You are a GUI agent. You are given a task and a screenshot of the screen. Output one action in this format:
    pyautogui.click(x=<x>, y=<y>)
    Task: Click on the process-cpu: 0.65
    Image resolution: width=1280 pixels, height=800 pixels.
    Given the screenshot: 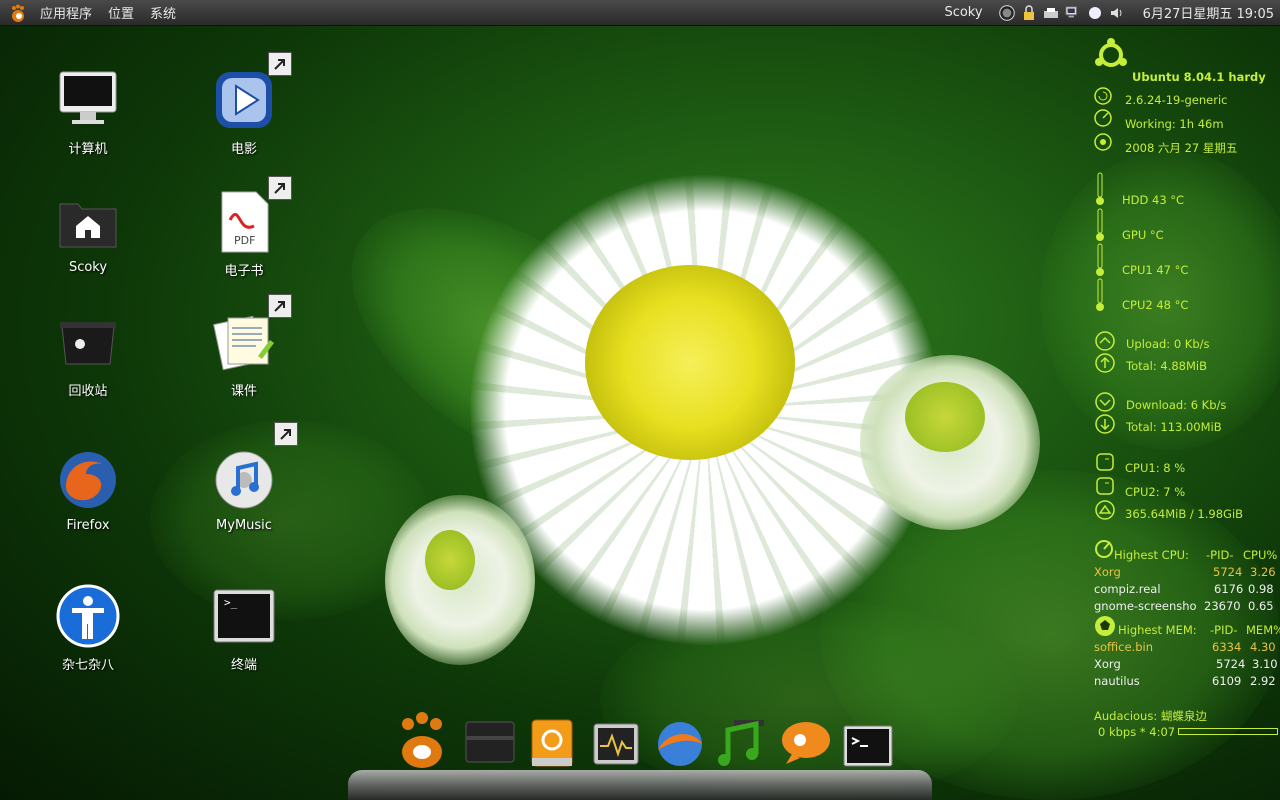 What is the action you would take?
    pyautogui.click(x=1261, y=606)
    